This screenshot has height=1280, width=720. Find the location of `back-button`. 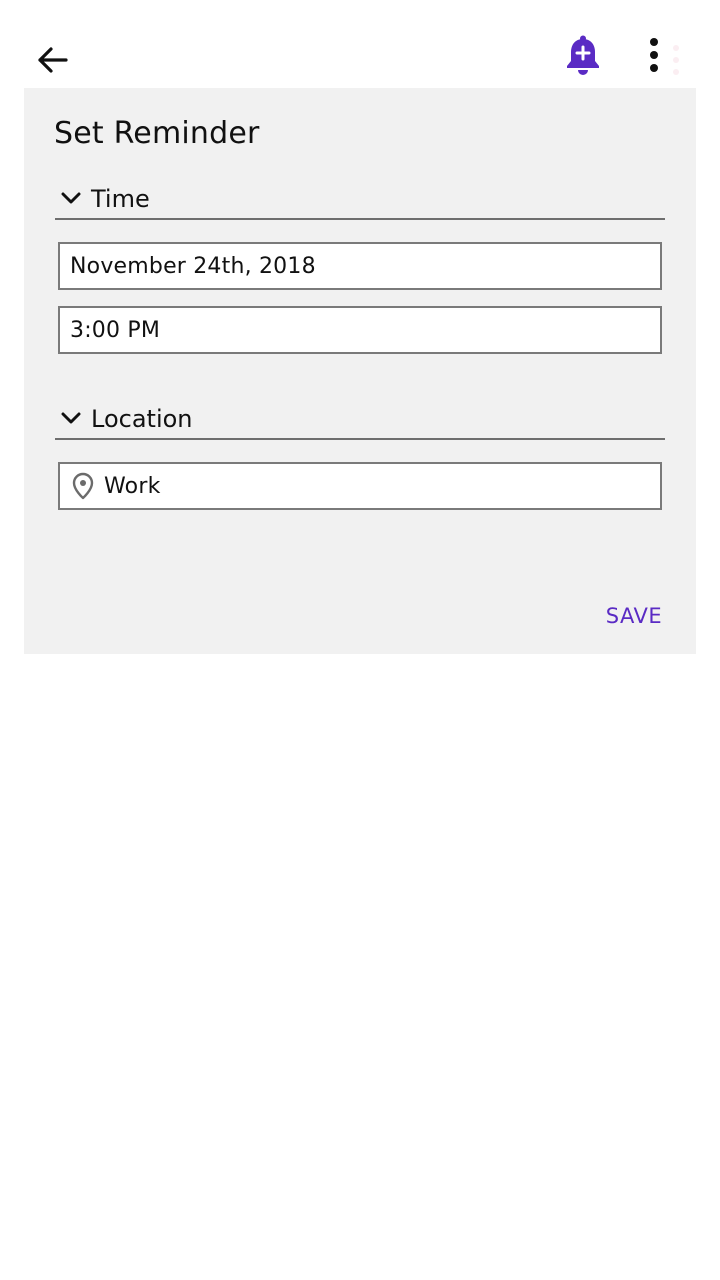

back-button is located at coordinates (52, 60).